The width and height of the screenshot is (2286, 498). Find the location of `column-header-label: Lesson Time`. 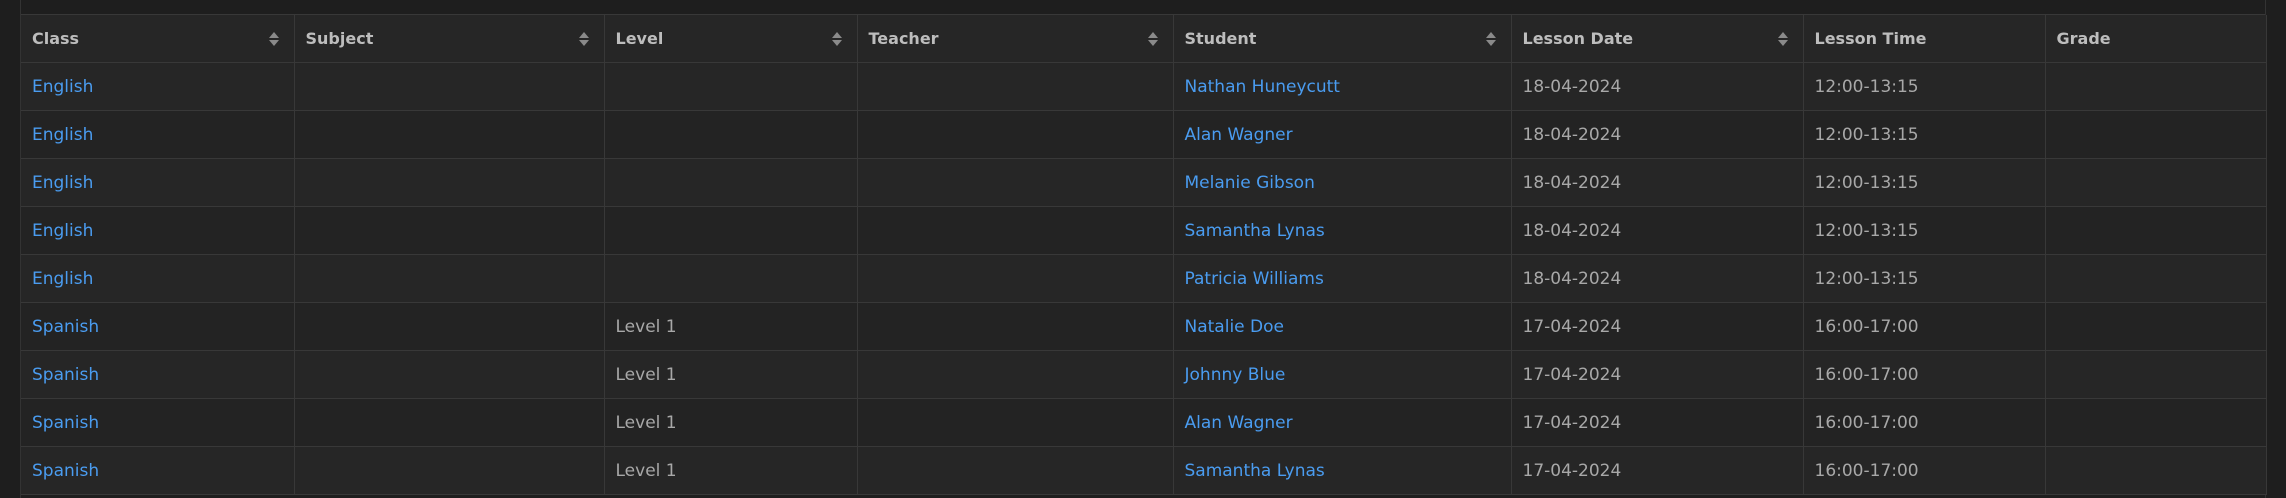

column-header-label: Lesson Time is located at coordinates (1870, 38).